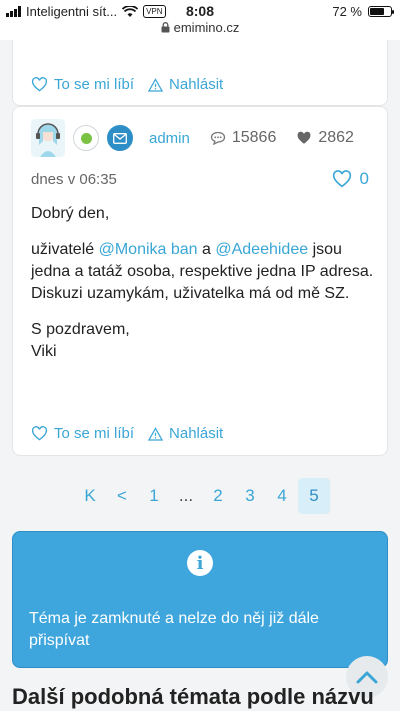  Describe the element at coordinates (336, 137) in the screenshot. I see `hearts-count-value: 2862` at that location.